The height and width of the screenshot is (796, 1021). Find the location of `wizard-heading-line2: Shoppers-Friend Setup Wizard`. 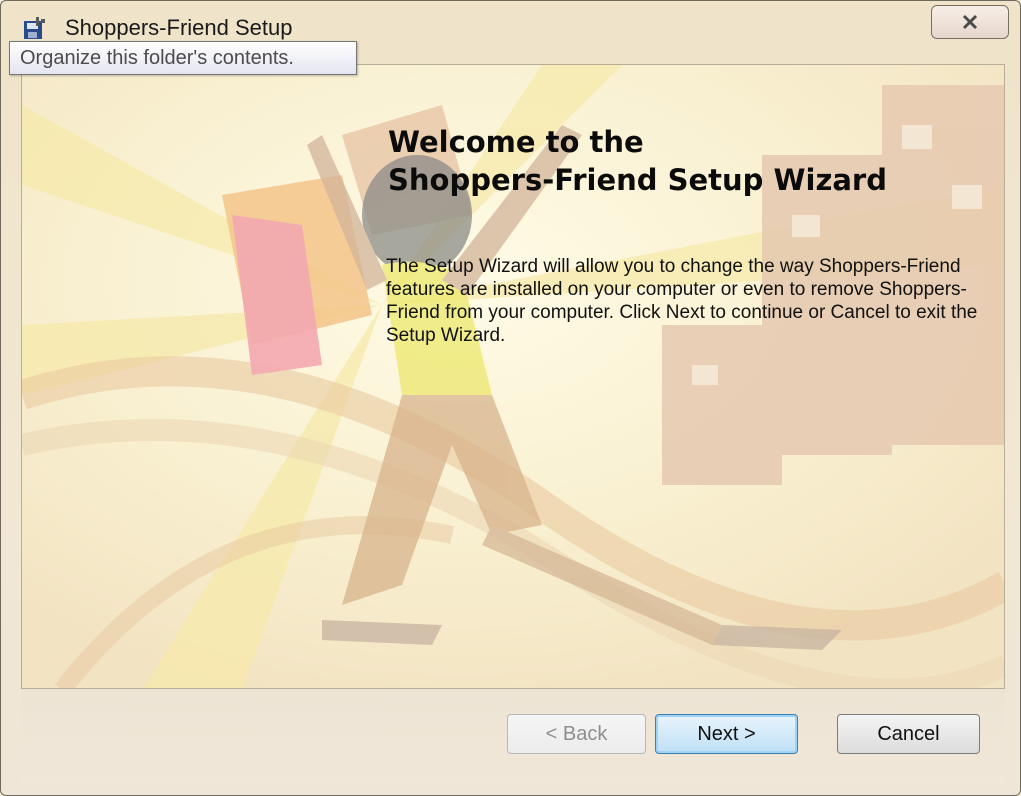

wizard-heading-line2: Shoppers-Friend Setup Wizard is located at coordinates (637, 180).